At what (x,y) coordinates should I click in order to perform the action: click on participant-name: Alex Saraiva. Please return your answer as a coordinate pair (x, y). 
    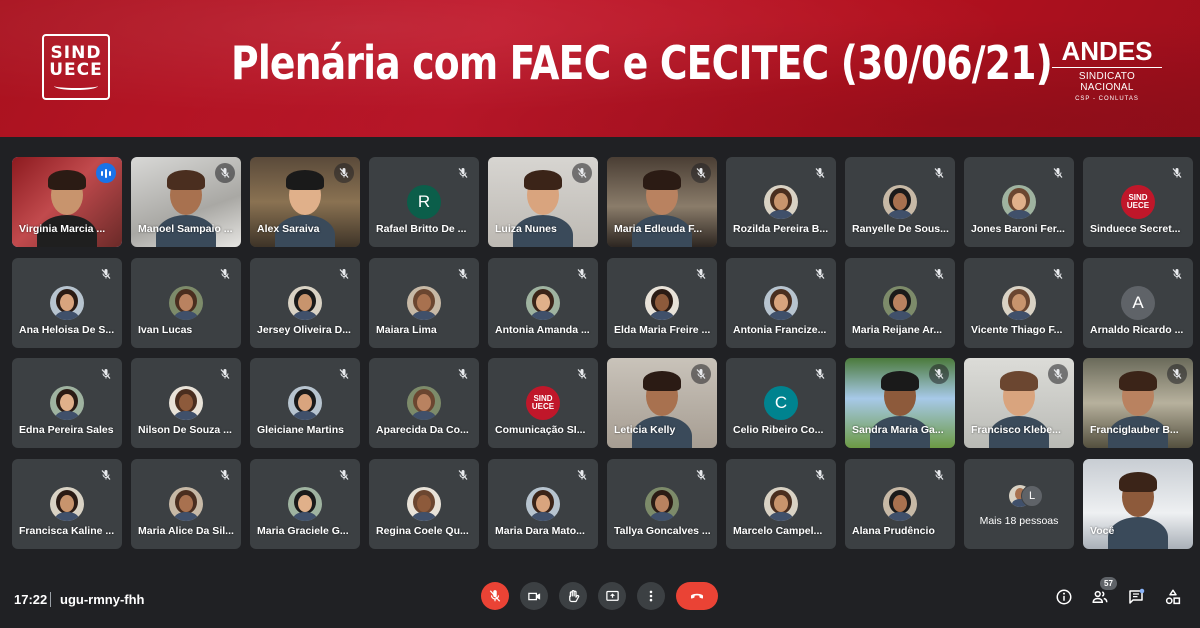
    Looking at the image, I should click on (288, 229).